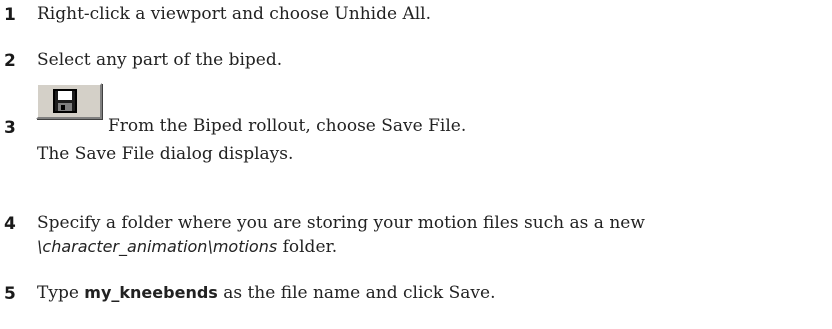 The image size is (832, 329). What do you see at coordinates (356, 293) in the screenshot?
I see `step-text-suffix: as the file name and click Save.` at bounding box center [356, 293].